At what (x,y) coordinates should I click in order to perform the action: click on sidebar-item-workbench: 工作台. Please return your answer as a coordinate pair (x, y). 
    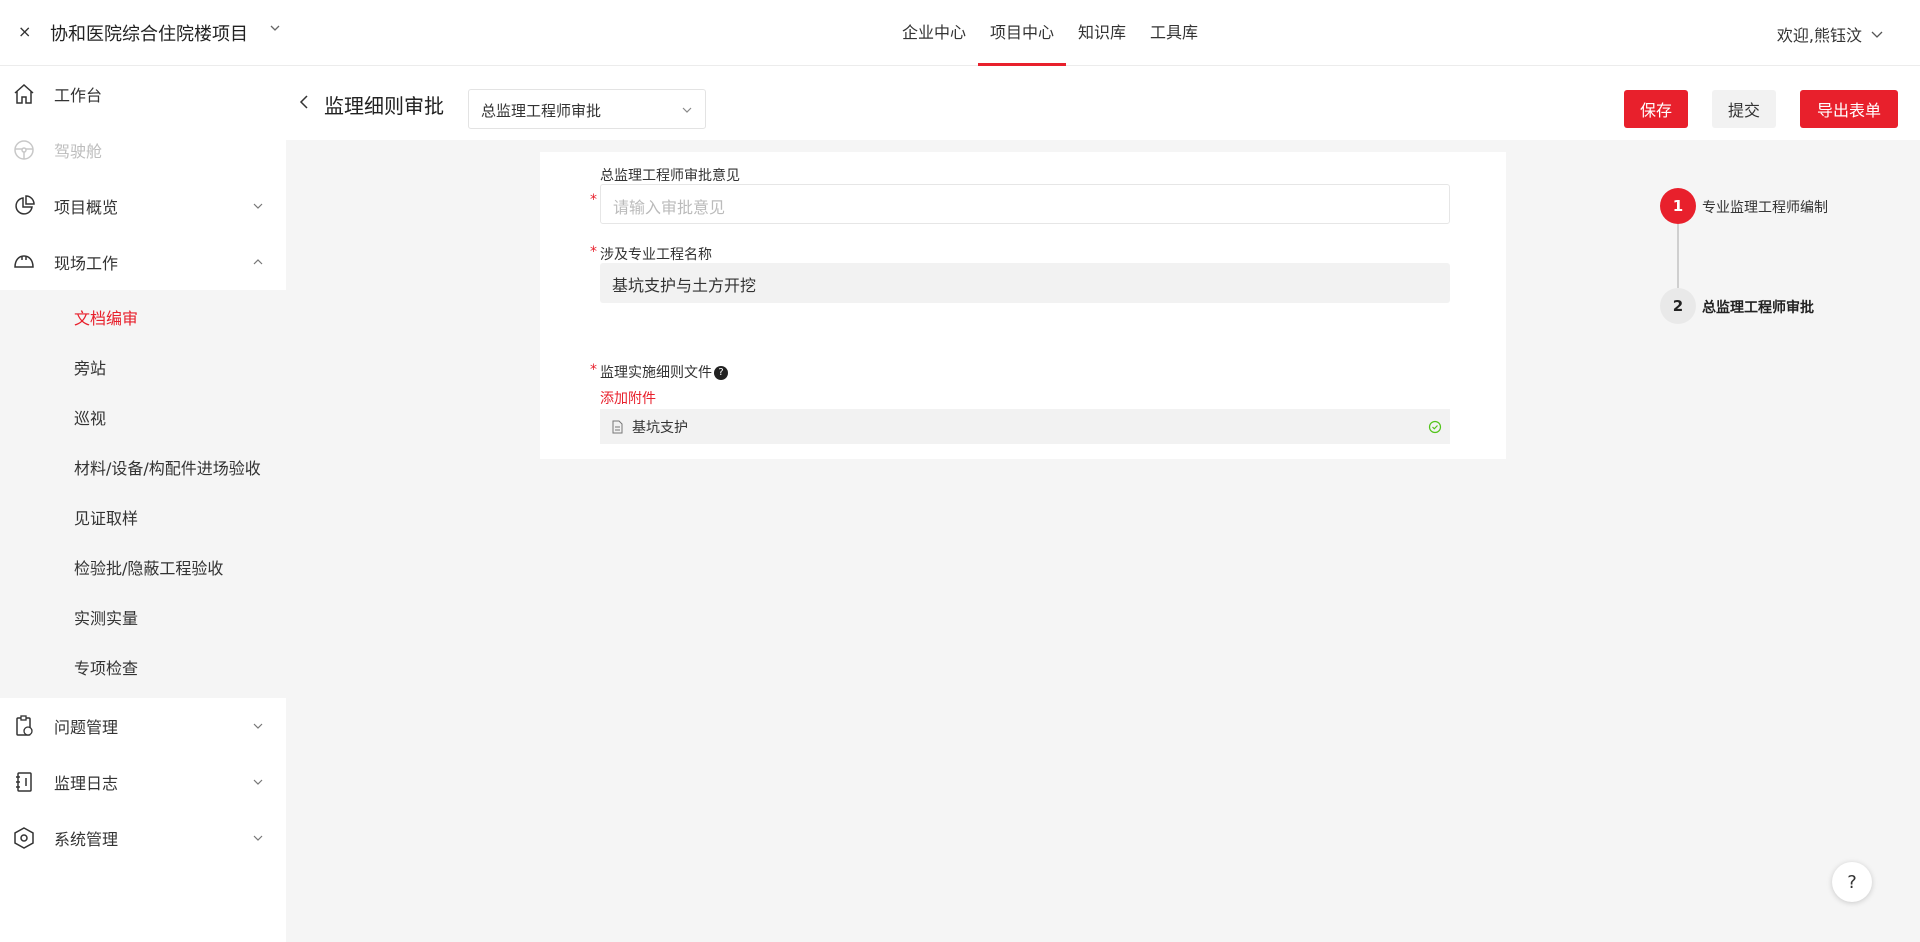
    Looking at the image, I should click on (143, 94).